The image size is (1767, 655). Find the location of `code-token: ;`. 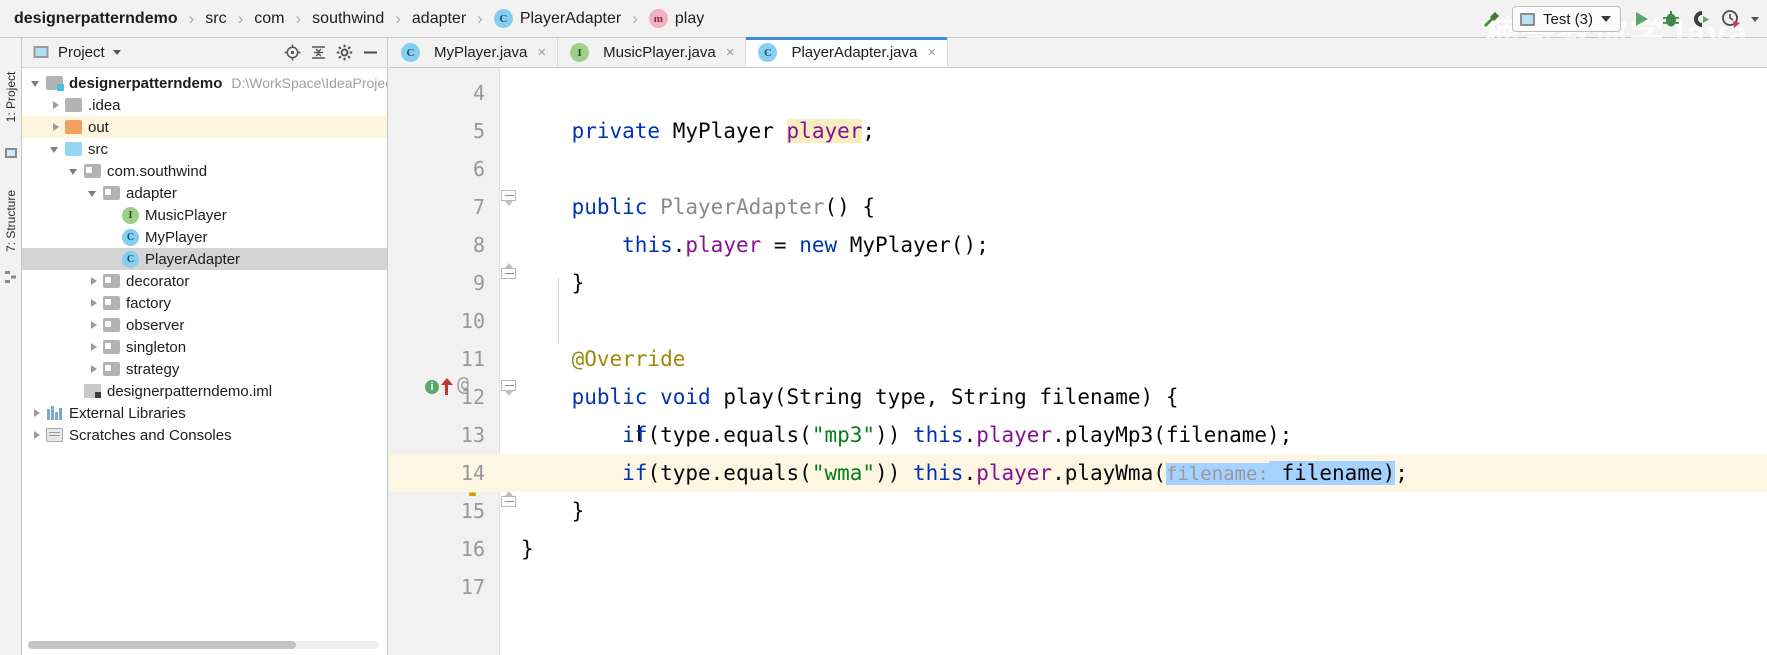

code-token: ; is located at coordinates (1401, 473).